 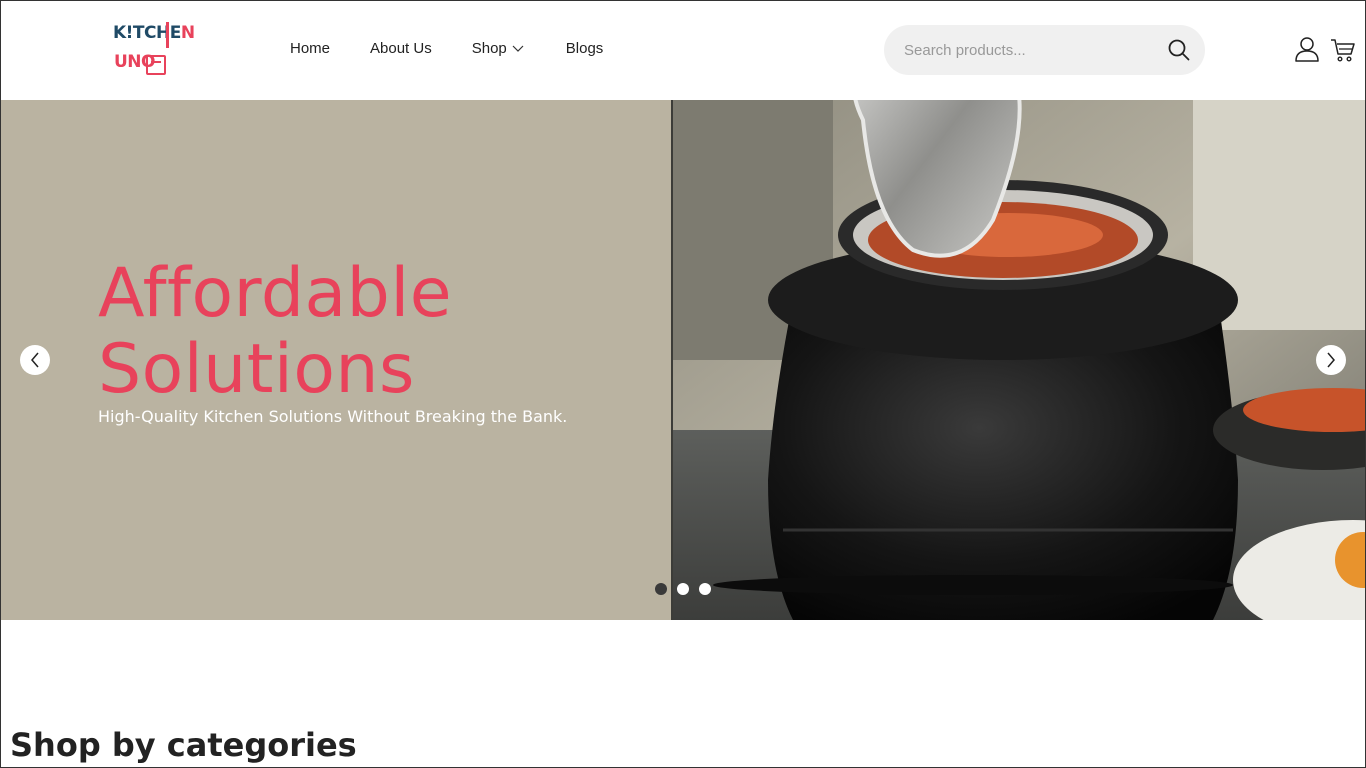 I want to click on logo-stove-icon, so click(x=156, y=65).